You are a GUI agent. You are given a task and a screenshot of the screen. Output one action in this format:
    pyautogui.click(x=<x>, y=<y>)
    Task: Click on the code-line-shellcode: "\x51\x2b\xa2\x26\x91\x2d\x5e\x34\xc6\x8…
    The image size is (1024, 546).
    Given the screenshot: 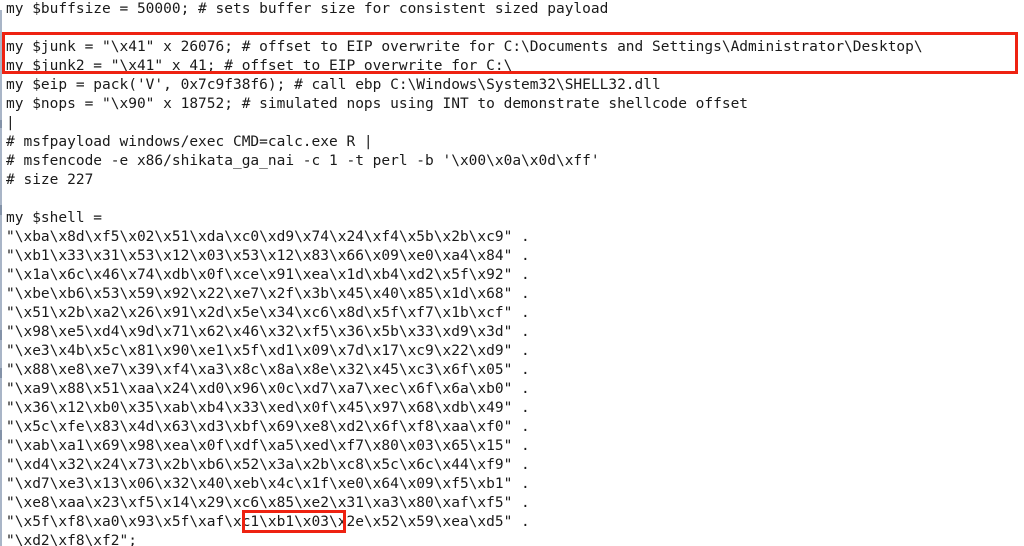 What is the action you would take?
    pyautogui.click(x=268, y=313)
    